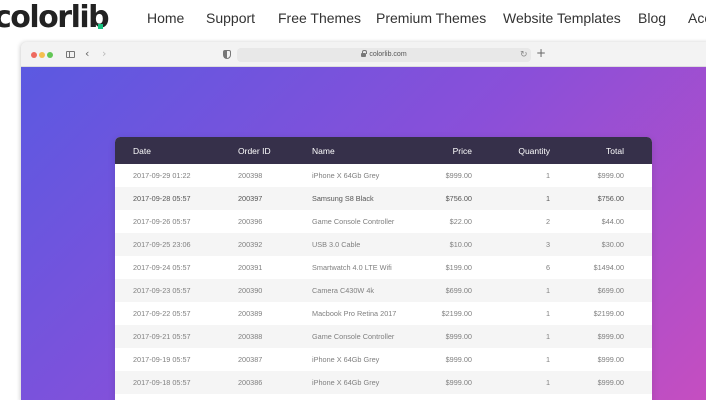 Image resolution: width=706 pixels, height=400 pixels. What do you see at coordinates (383, 150) in the screenshot?
I see `table-header: Date Order ID Name Price Quantity Total` at bounding box center [383, 150].